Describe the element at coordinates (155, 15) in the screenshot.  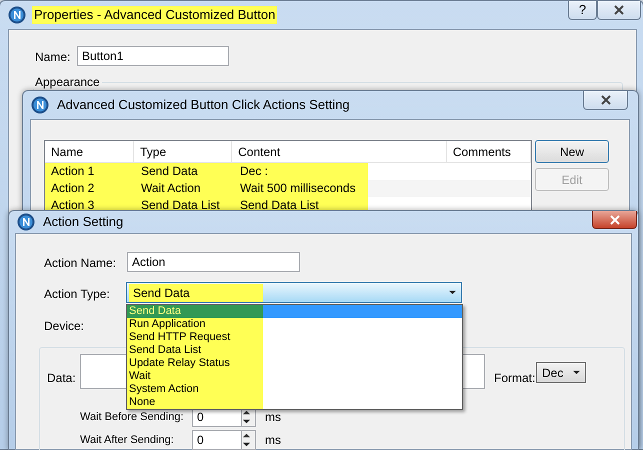
I see `window-title: Properties - Advanced Customized Button` at that location.